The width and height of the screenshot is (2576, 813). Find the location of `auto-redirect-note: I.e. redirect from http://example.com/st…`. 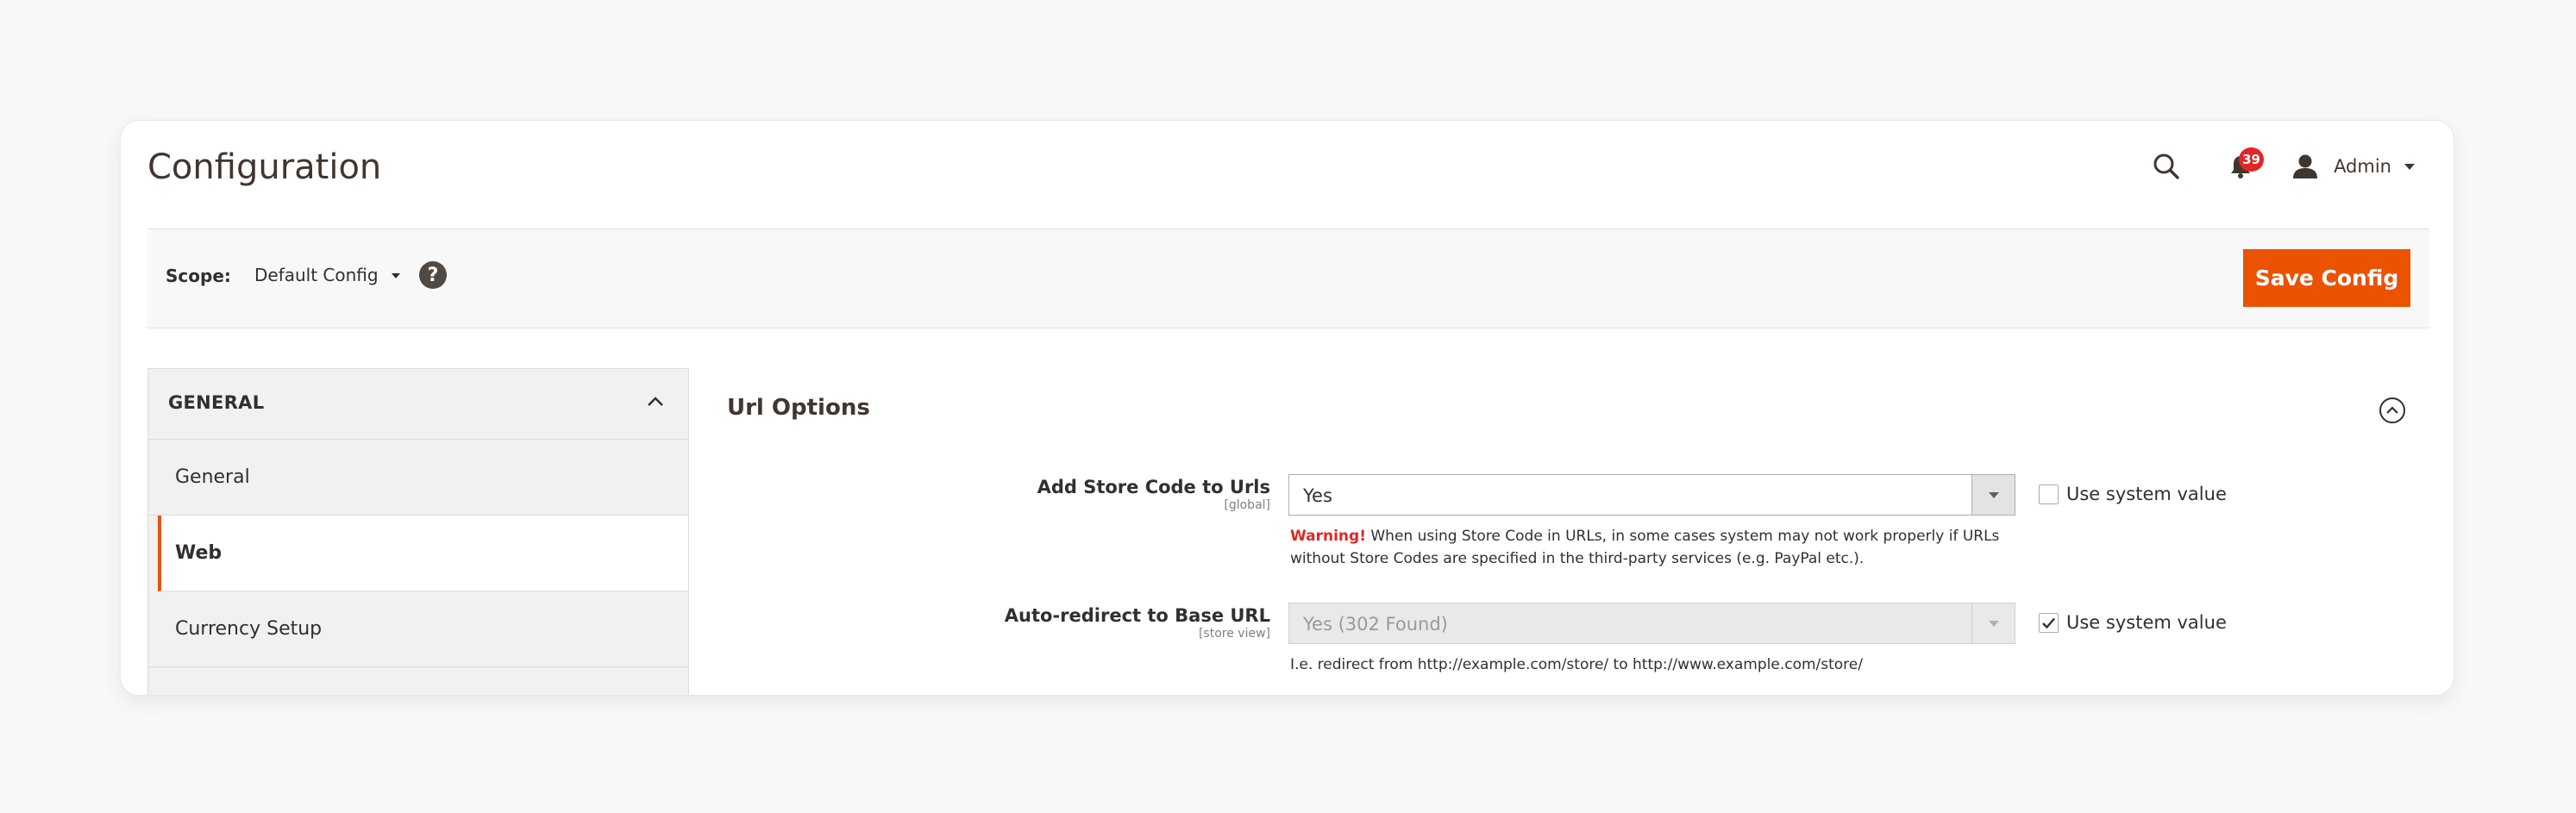

auto-redirect-note: I.e. redirect from http://example.com/st… is located at coordinates (1653, 665).